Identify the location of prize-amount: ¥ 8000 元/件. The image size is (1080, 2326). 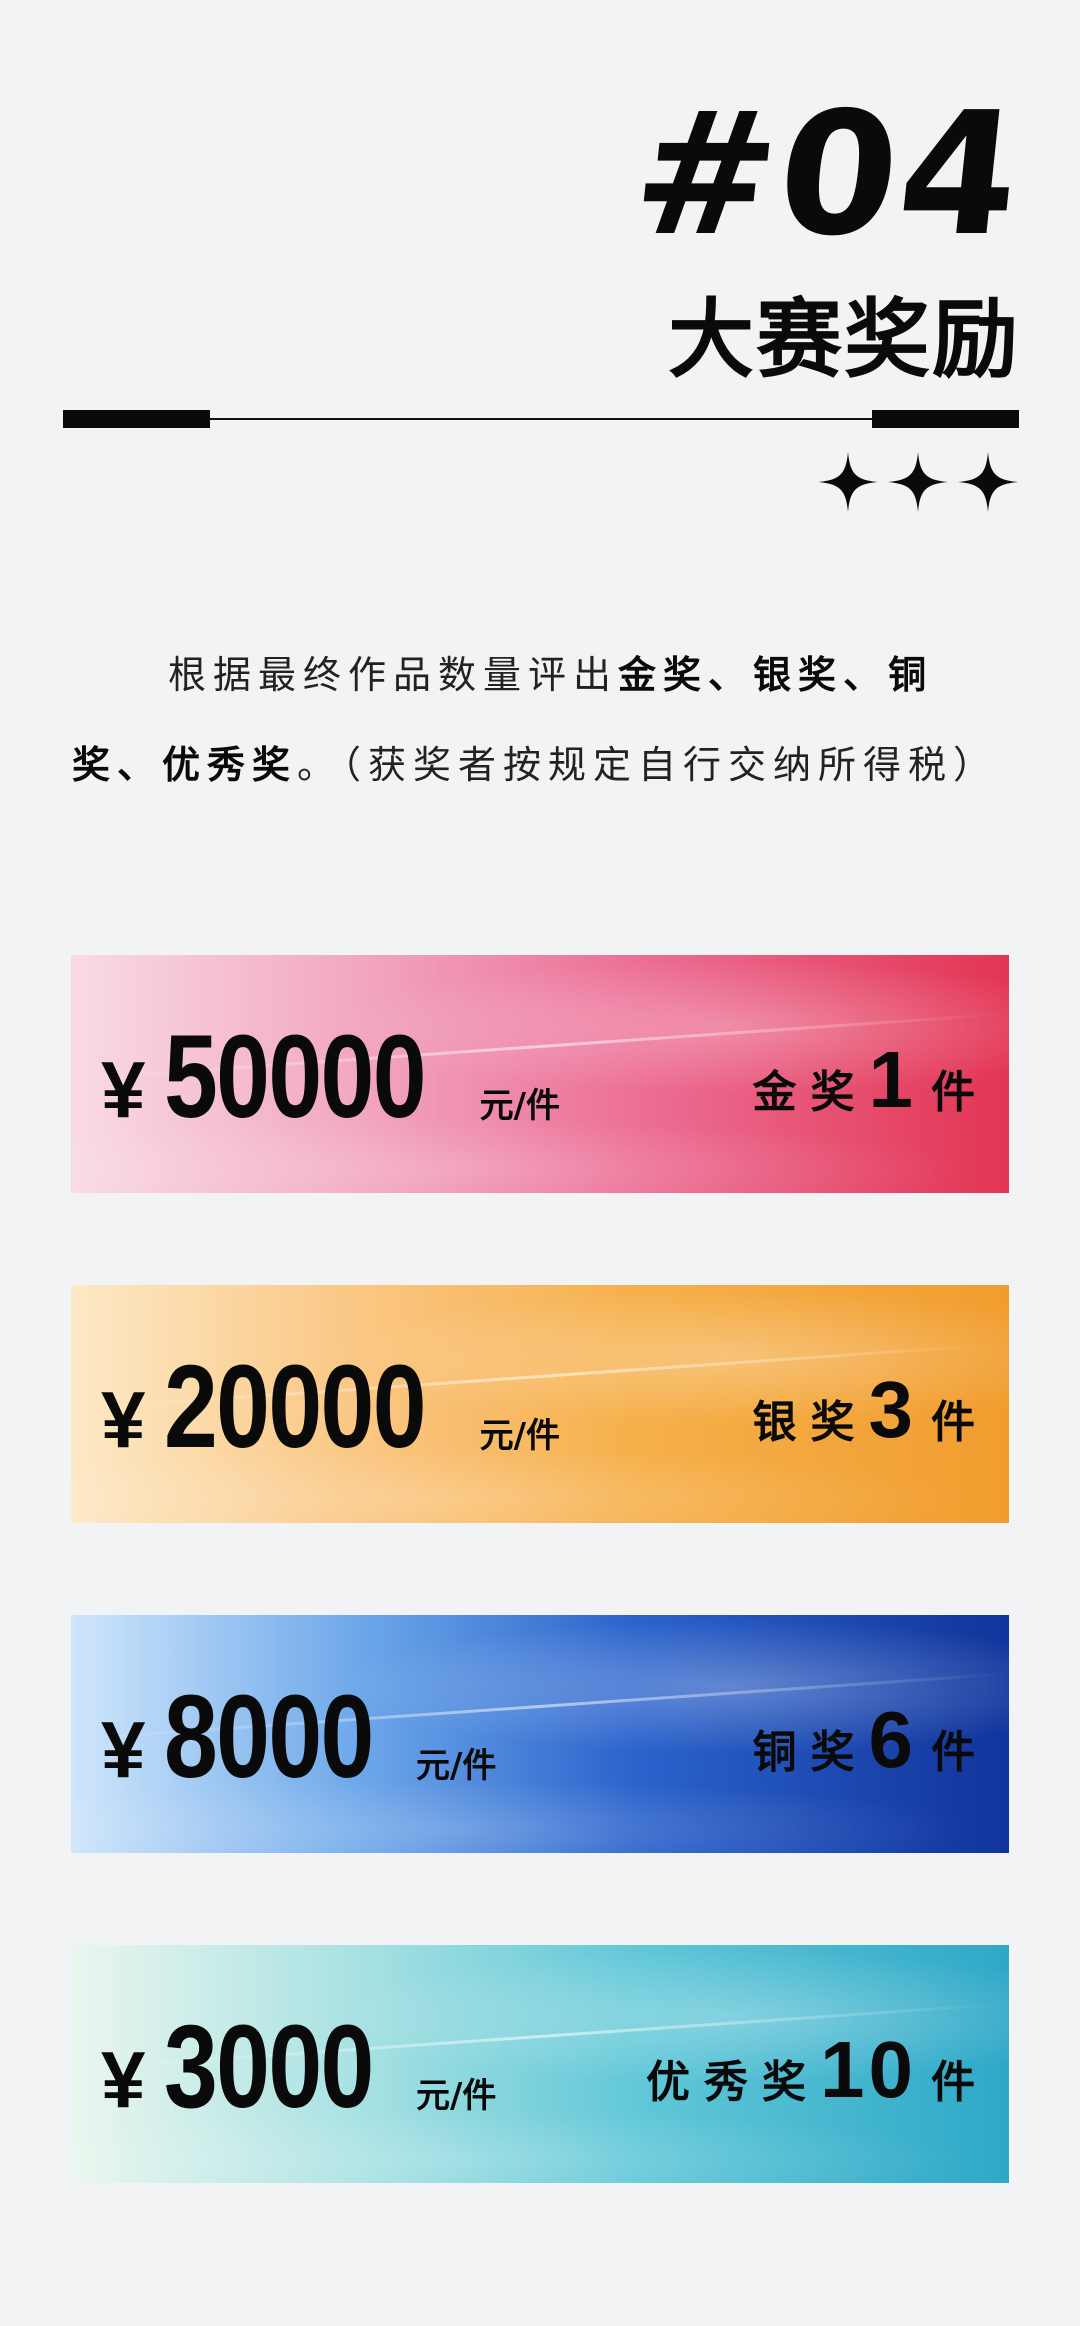
(299, 1737).